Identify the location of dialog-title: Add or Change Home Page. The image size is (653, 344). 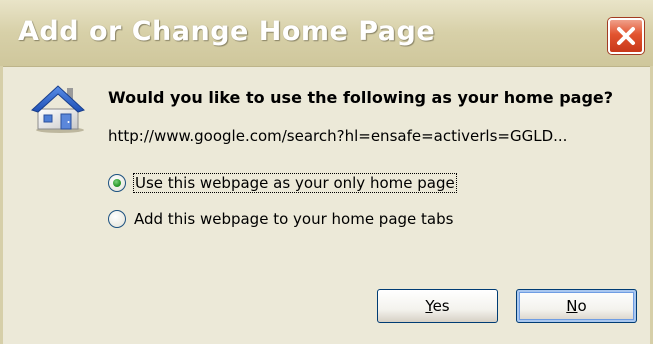
(227, 31).